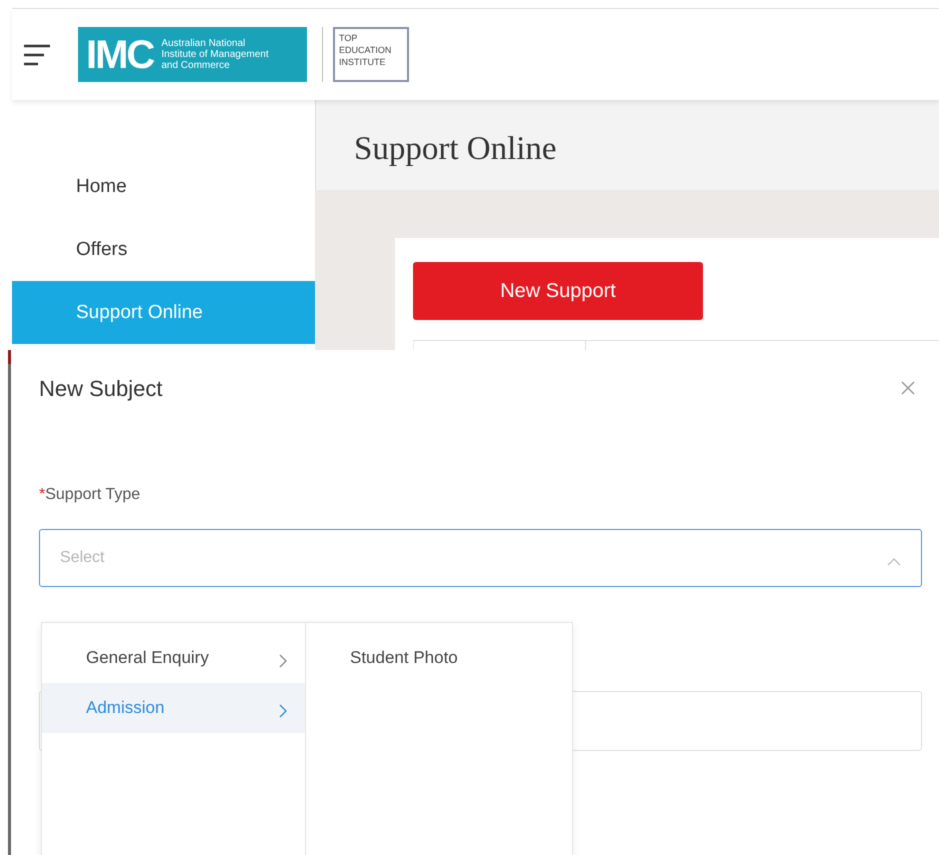 This screenshot has height=855, width=939. What do you see at coordinates (101, 389) in the screenshot?
I see `modal-title: New Subject` at bounding box center [101, 389].